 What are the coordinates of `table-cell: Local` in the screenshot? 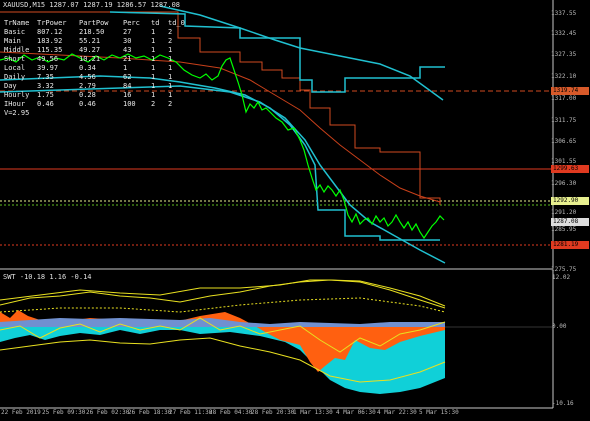 It's located at (15, 68).